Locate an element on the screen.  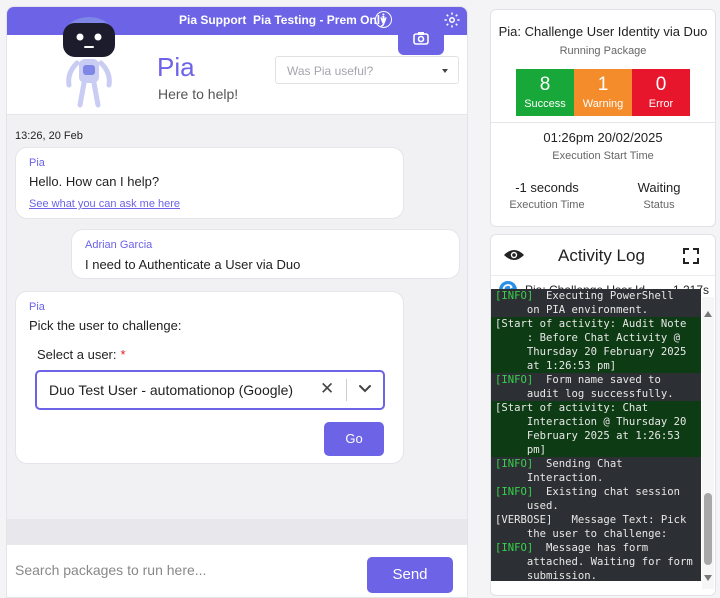
log-line: the user to challenge: is located at coordinates (596, 534).